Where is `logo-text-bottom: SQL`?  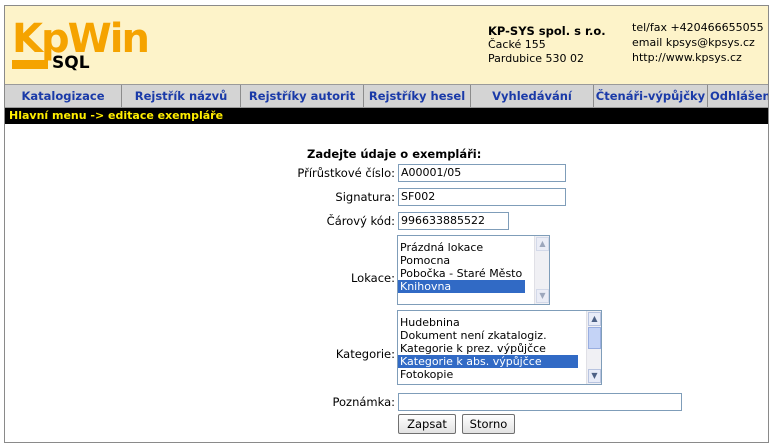
logo-text-bottom: SQL is located at coordinates (71, 63).